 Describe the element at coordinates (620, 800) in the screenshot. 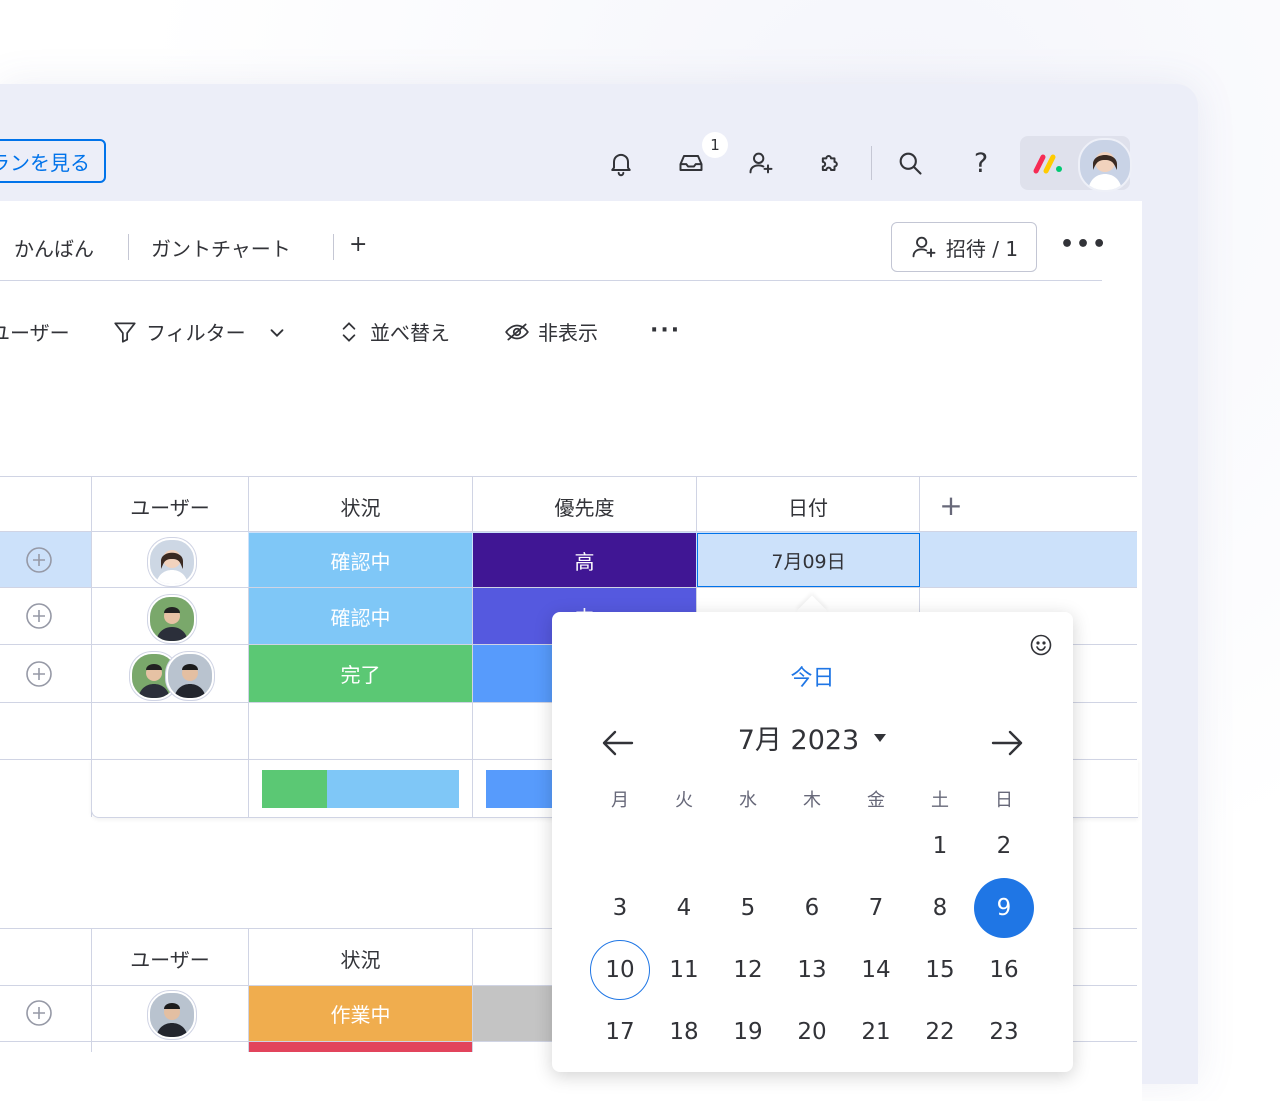

I see `weekday-label: 月` at that location.